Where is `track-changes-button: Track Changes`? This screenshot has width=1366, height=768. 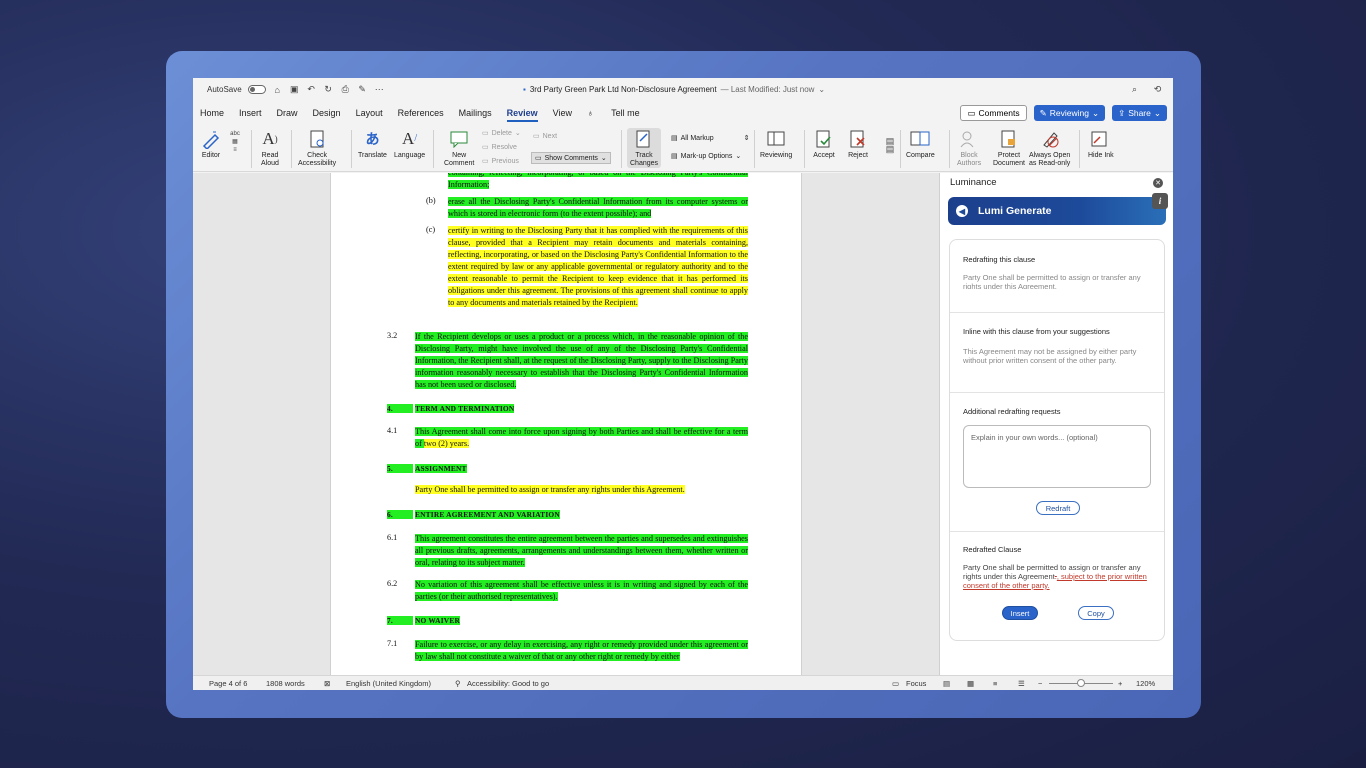
track-changes-button: Track Changes is located at coordinates (644, 148).